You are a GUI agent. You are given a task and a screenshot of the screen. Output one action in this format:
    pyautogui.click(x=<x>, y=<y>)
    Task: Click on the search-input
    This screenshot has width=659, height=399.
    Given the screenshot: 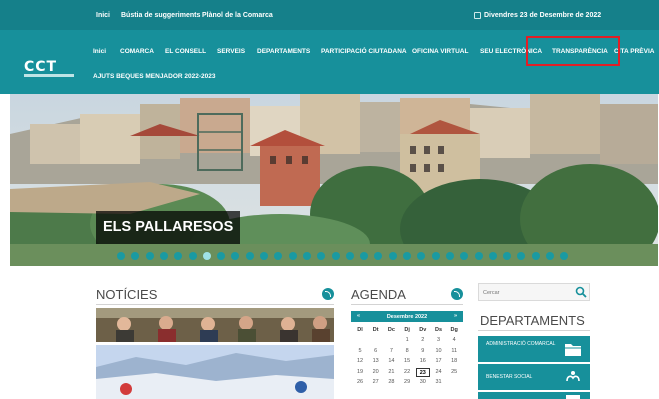 What is the action you would take?
    pyautogui.click(x=528, y=292)
    